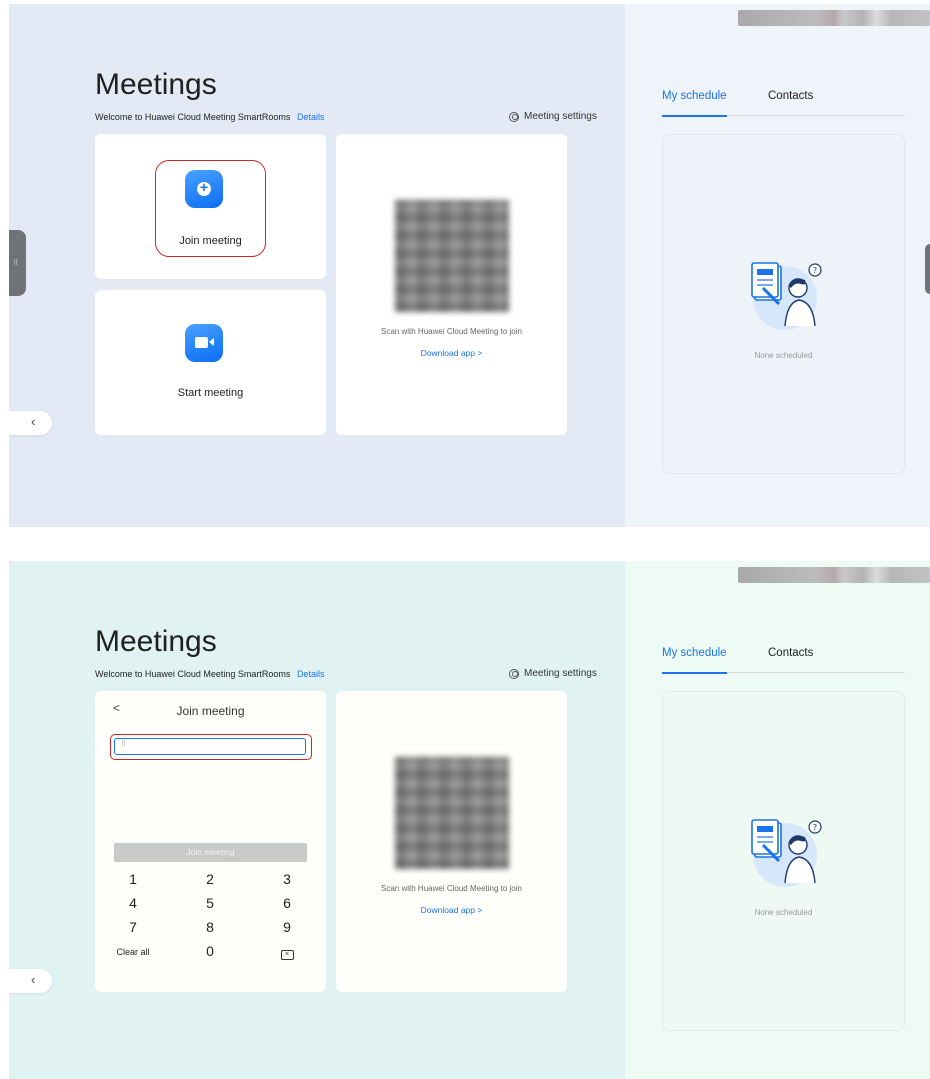  I want to click on video-camera-icon, so click(204, 343).